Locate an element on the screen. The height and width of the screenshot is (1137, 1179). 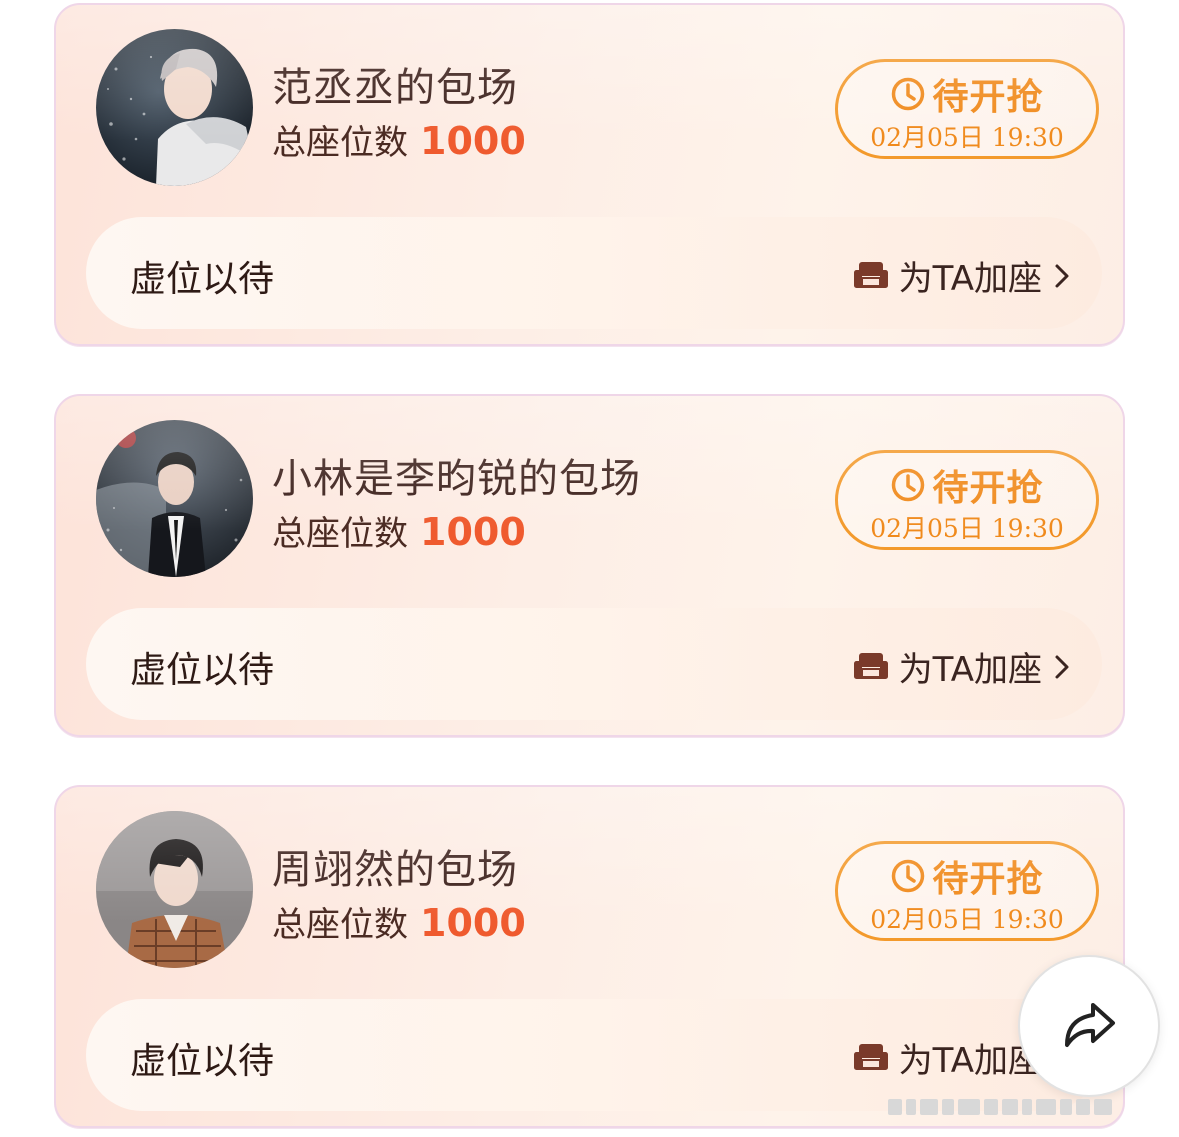
showing-title: 小林是李昀锐的包场 is located at coordinates (456, 479).